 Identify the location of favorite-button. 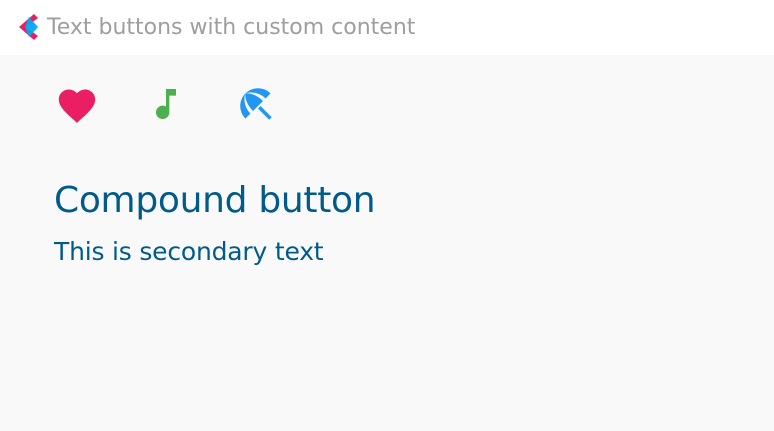
(77, 104).